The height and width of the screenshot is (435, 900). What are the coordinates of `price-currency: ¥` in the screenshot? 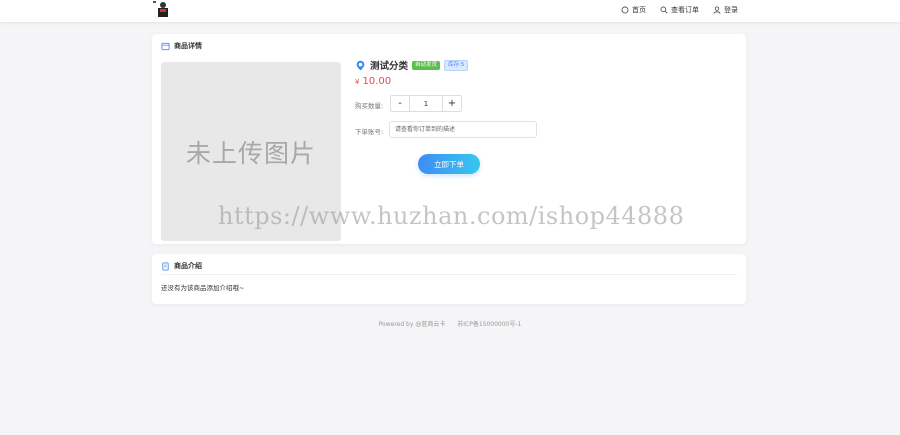 It's located at (357, 82).